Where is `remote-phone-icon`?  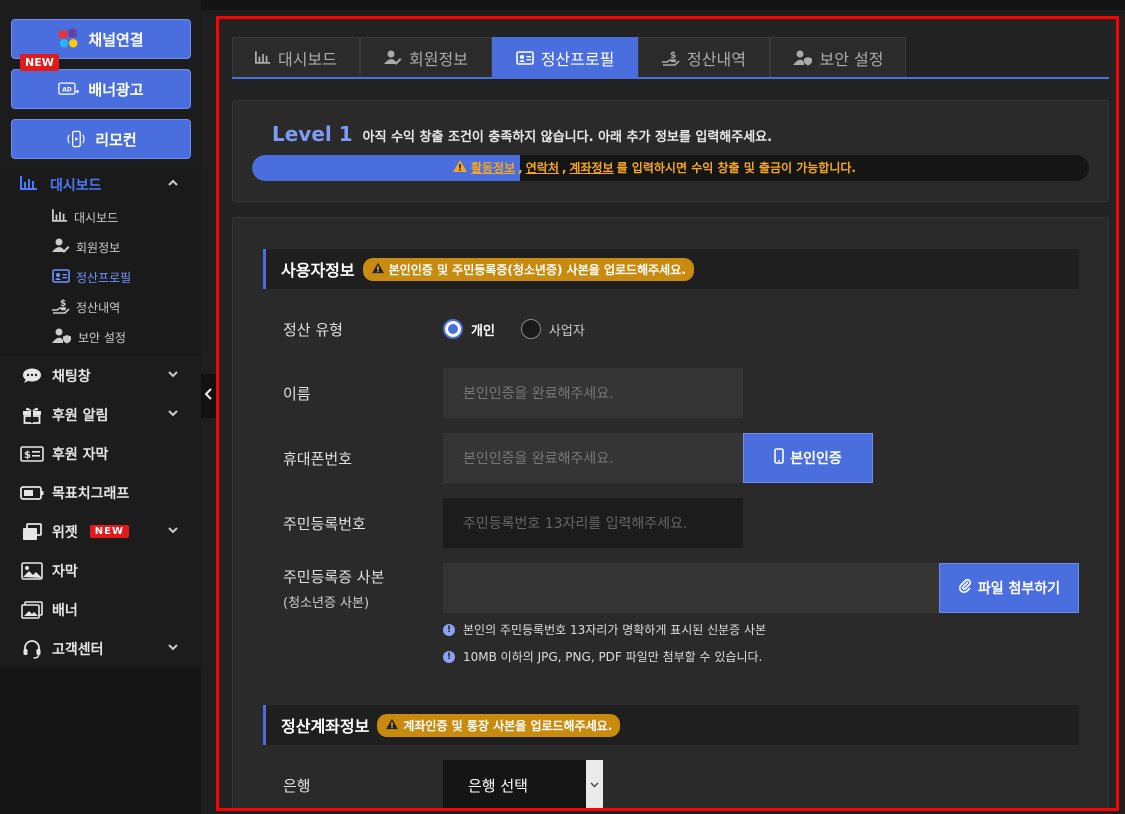 remote-phone-icon is located at coordinates (76, 139).